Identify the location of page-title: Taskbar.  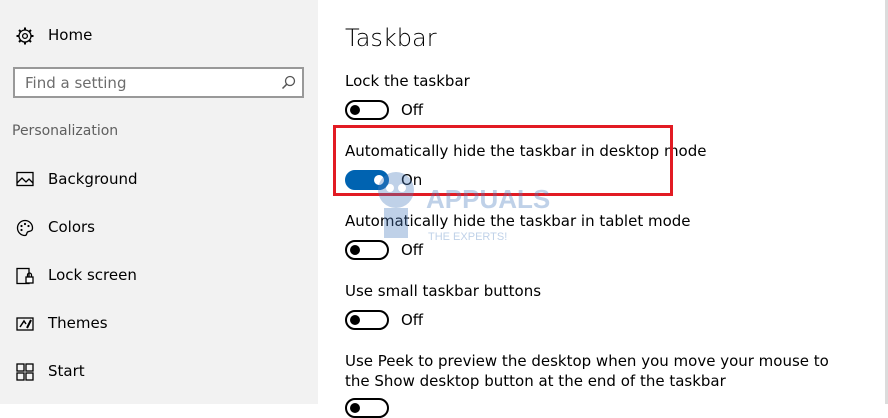
(391, 38).